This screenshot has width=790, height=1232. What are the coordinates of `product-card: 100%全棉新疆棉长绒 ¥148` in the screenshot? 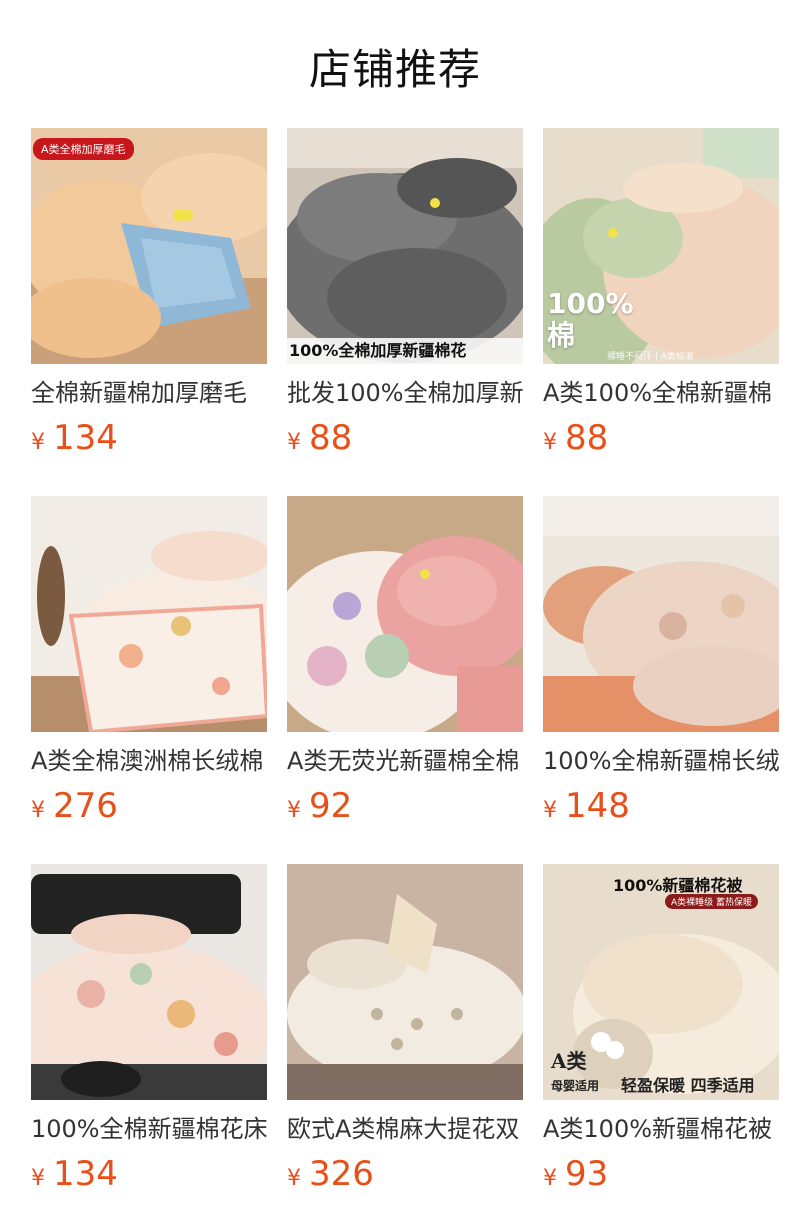 It's located at (661, 664).